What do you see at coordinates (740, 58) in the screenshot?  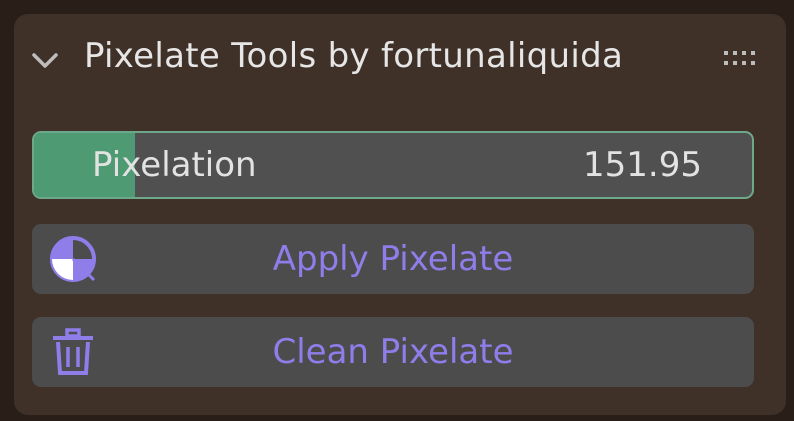 I see `drag-handle-icon` at bounding box center [740, 58].